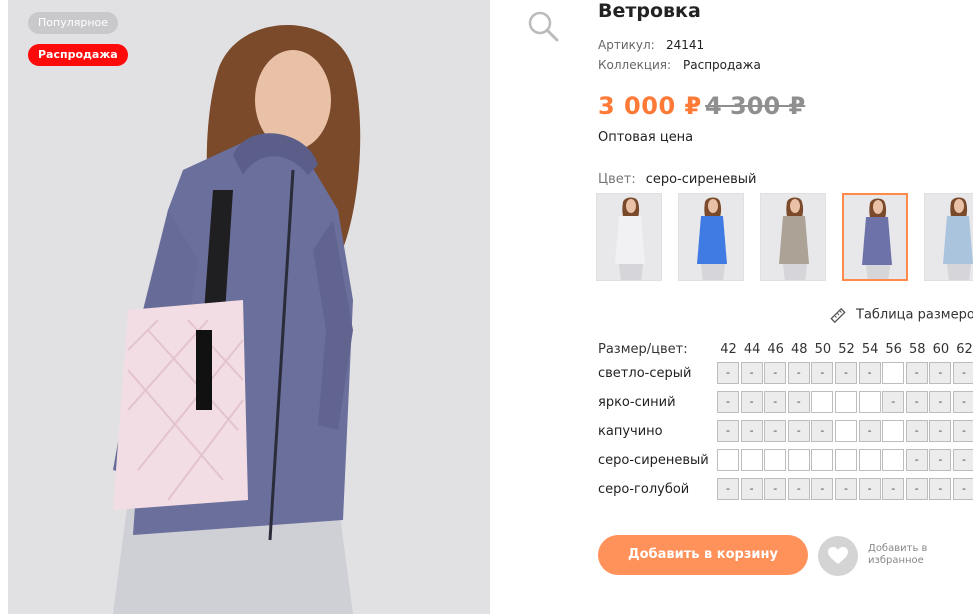 This screenshot has width=973, height=614. I want to click on sku-value: 24141, so click(685, 45).